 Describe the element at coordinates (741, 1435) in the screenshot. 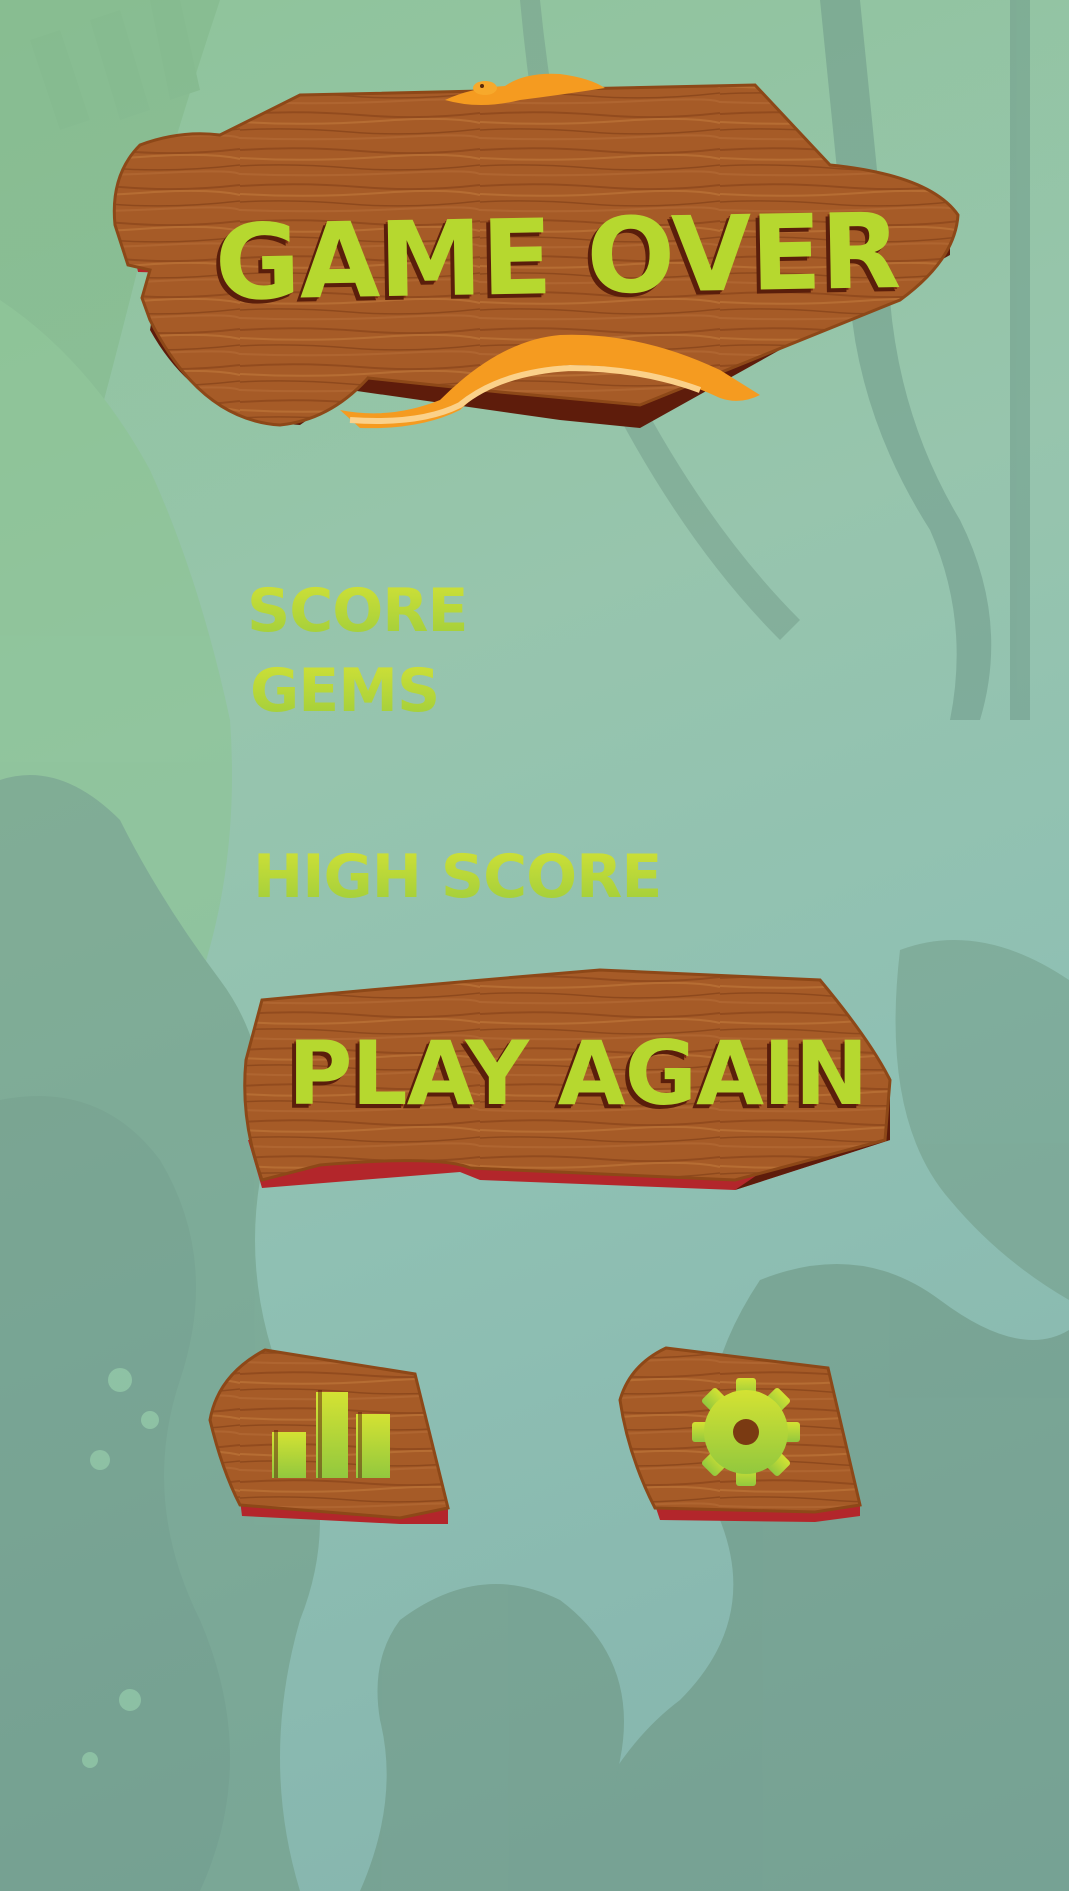

I see `settings-button` at that location.